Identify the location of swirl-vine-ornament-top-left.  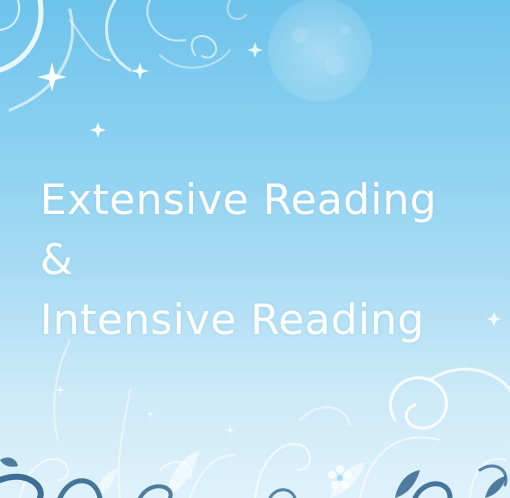
(123, 56).